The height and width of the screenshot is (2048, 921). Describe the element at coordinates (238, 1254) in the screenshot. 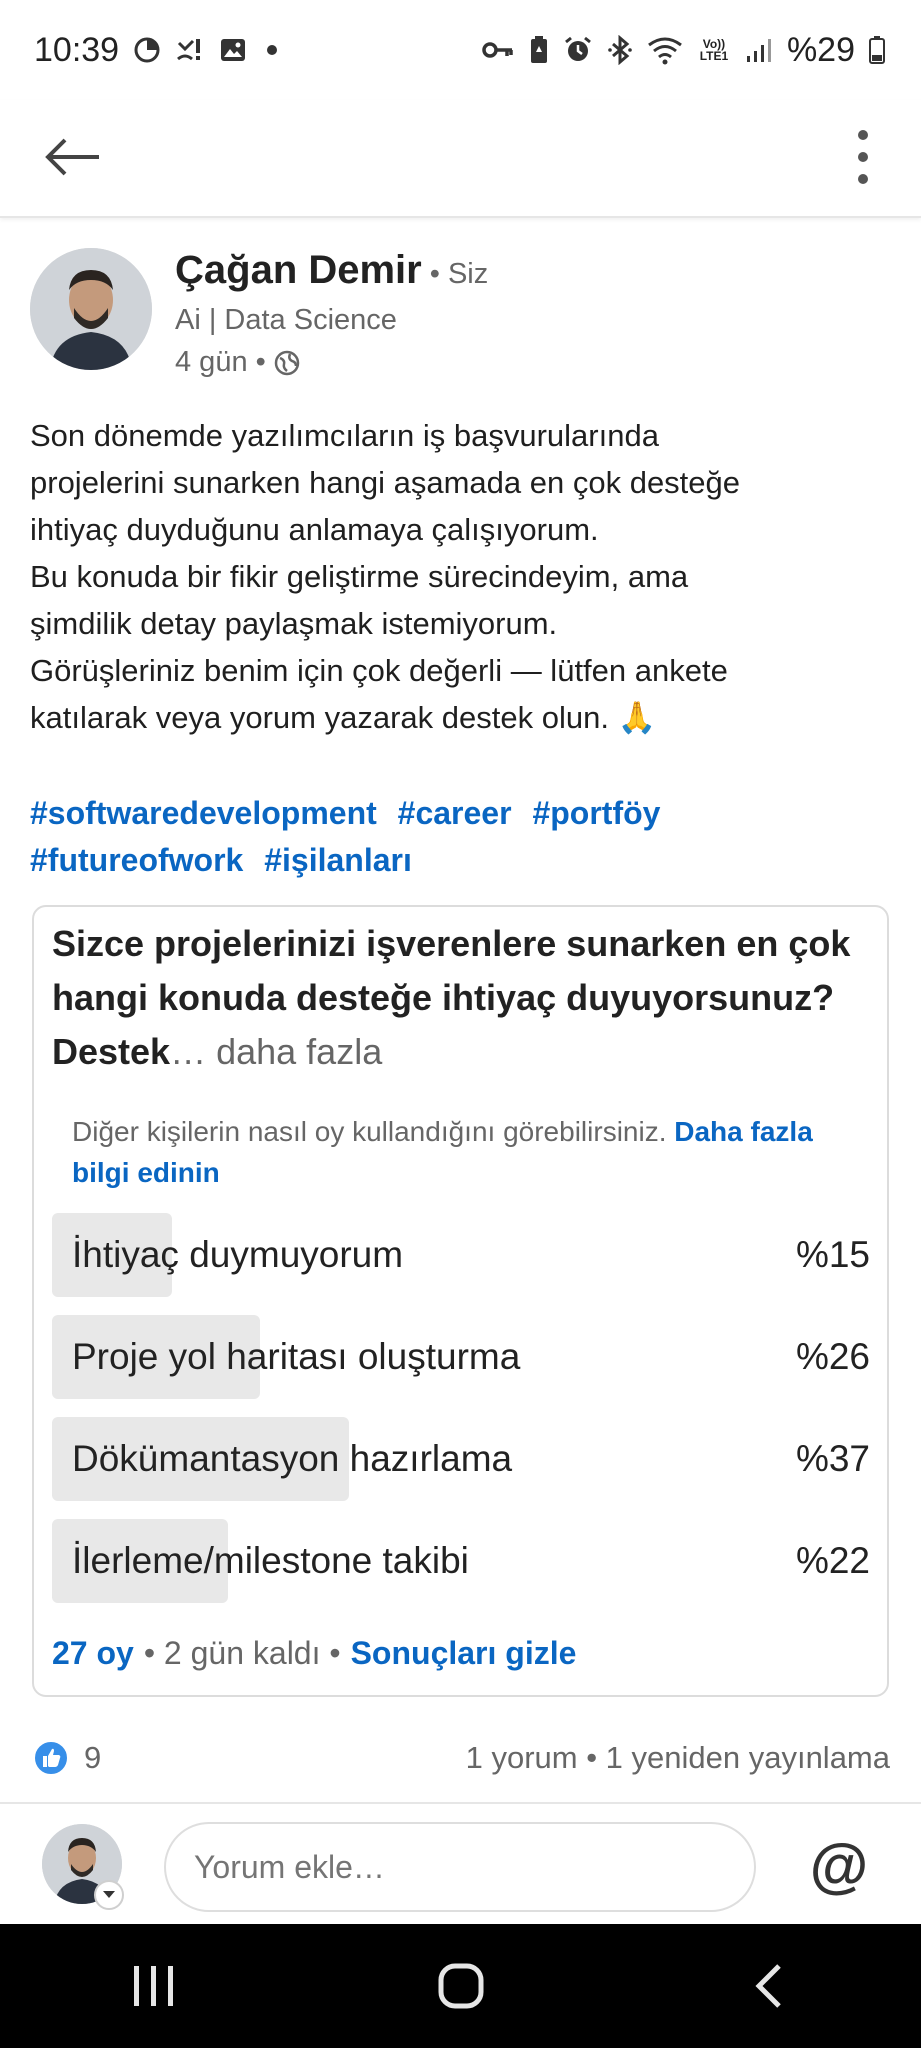

I see `poll-option-label: İhtiyaç duymuyorum` at that location.